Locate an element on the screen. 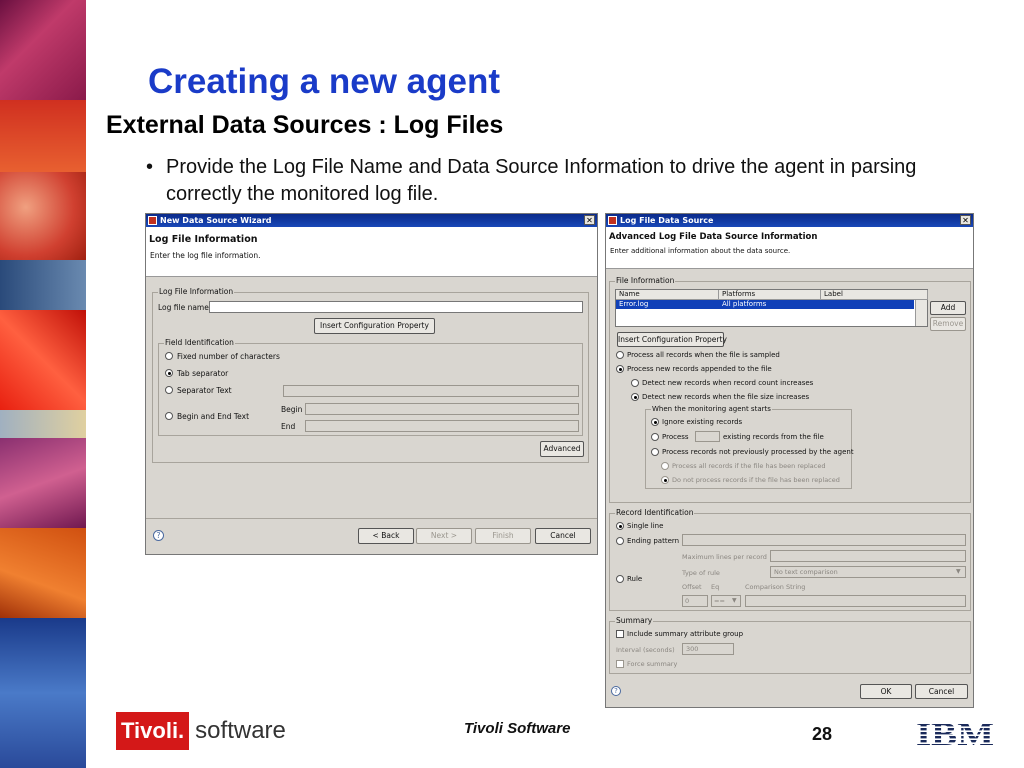 This screenshot has width=1024, height=768. next-button: Next > is located at coordinates (444, 536).